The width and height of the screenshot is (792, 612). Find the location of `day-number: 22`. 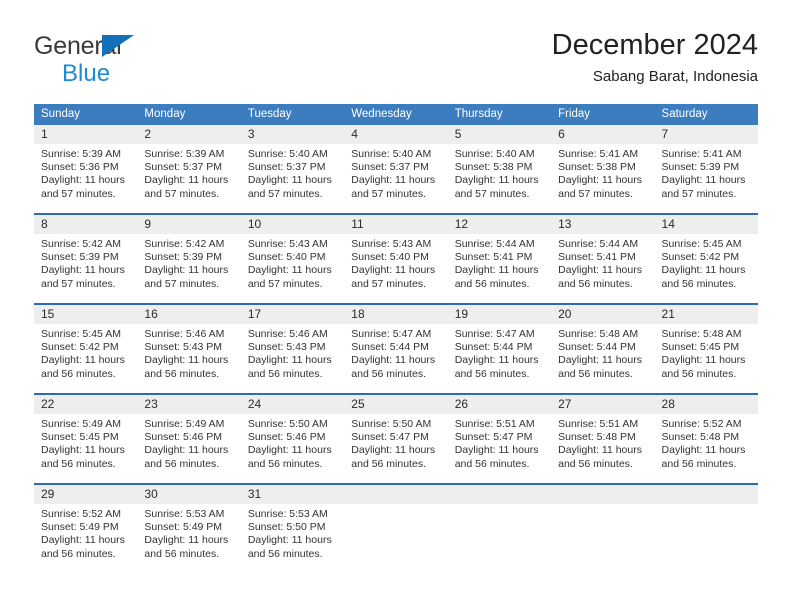

day-number: 22 is located at coordinates (48, 404).